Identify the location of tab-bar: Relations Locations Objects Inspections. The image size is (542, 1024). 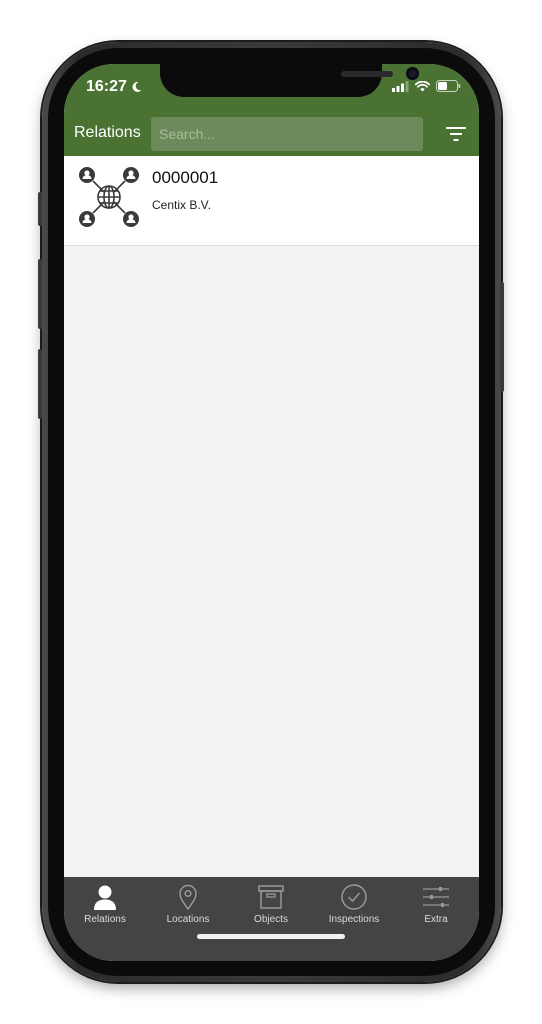
(271, 919).